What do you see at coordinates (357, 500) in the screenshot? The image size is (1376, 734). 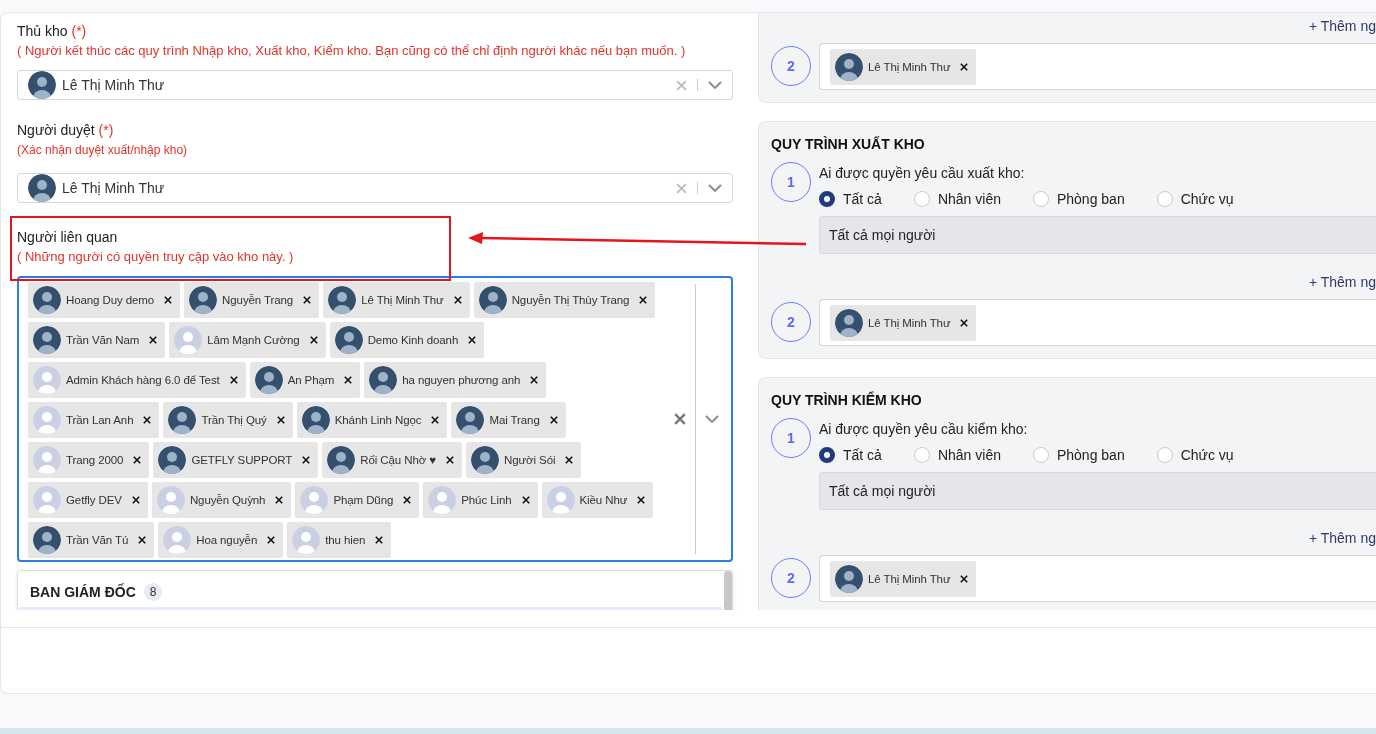 I see `person-chip: Phạm Dũng` at bounding box center [357, 500].